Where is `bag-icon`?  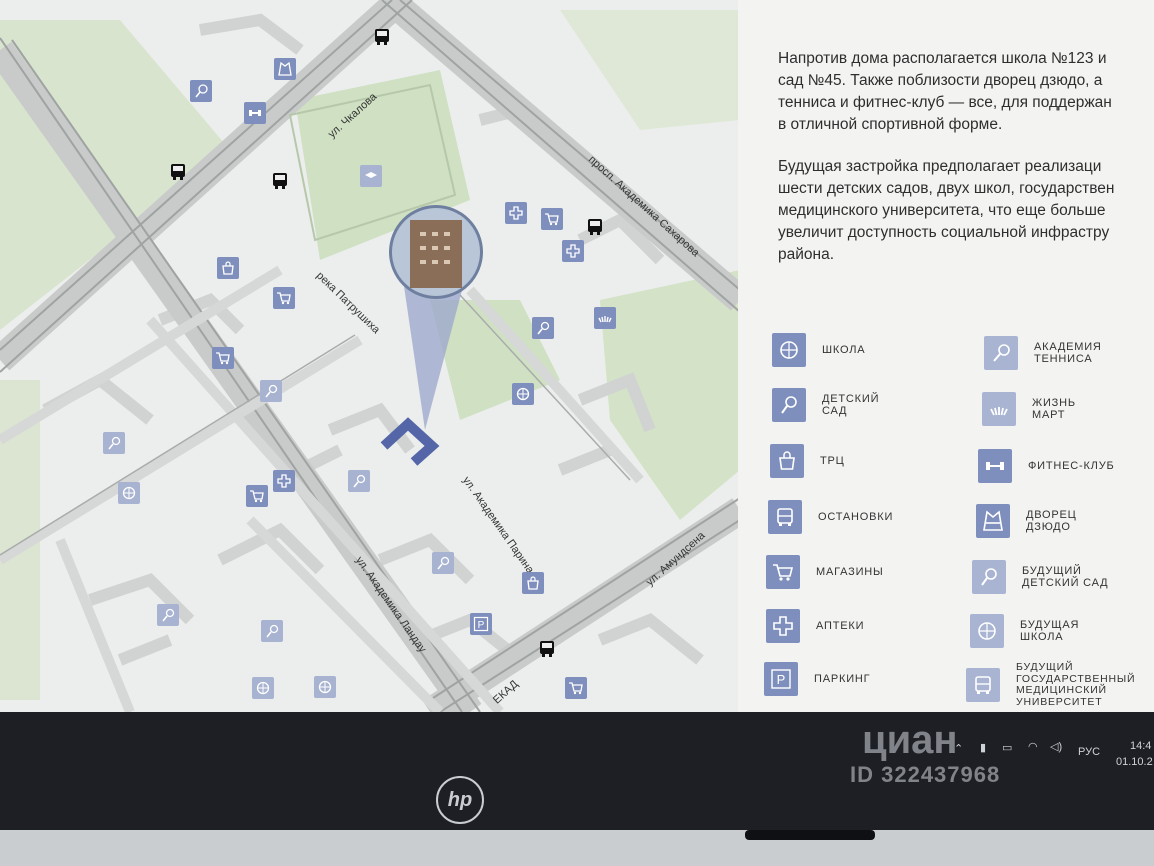
bag-icon is located at coordinates (787, 461).